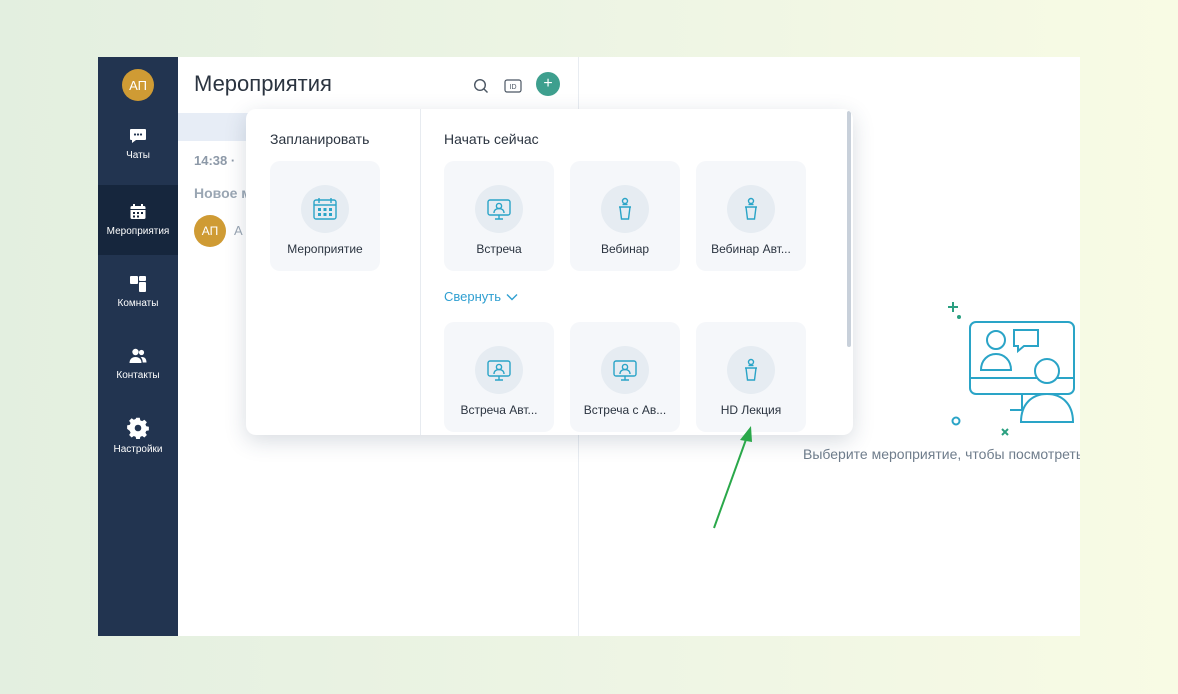  Describe the element at coordinates (138, 449) in the screenshot. I see `sidebar-item-label: Настройки` at that location.